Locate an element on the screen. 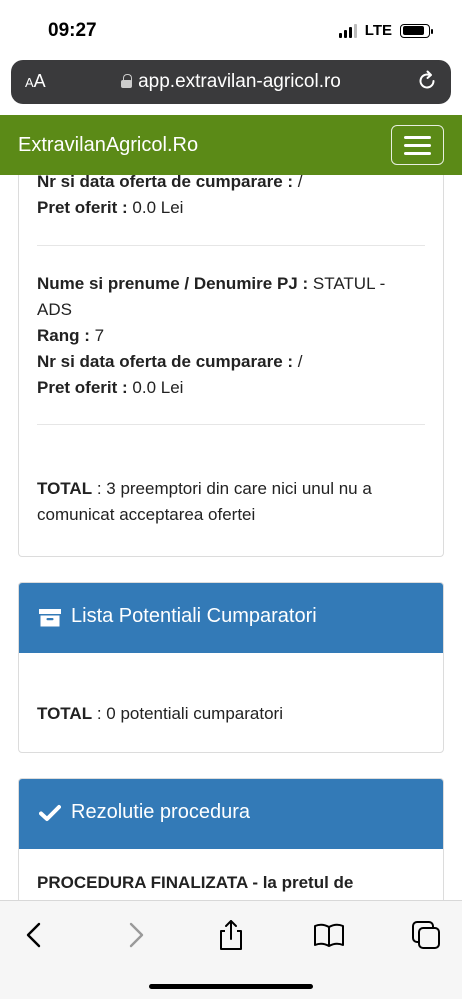 Image resolution: width=462 pixels, height=999 pixels. status-indicators: LTE is located at coordinates (385, 30).